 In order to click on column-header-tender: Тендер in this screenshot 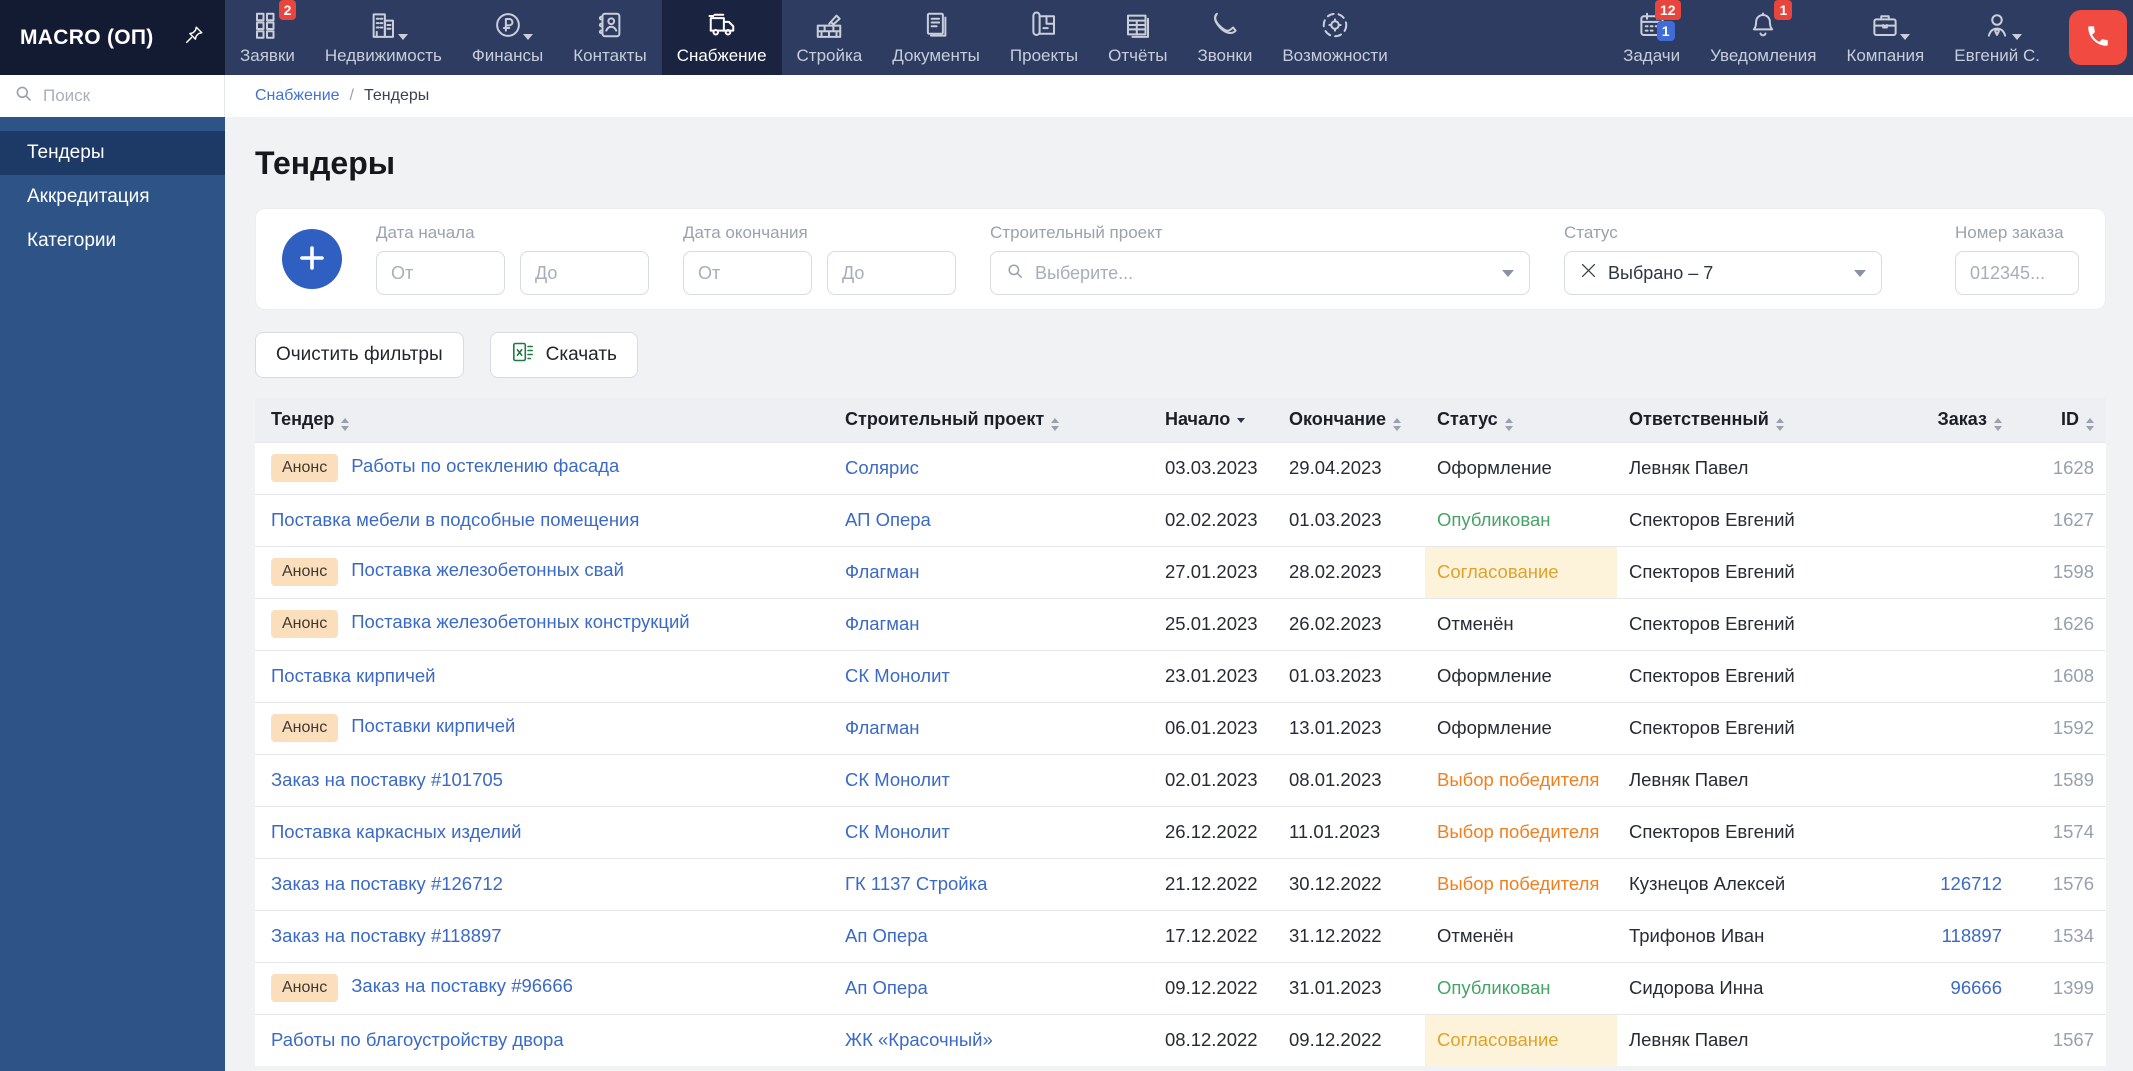, I will do `click(544, 420)`.